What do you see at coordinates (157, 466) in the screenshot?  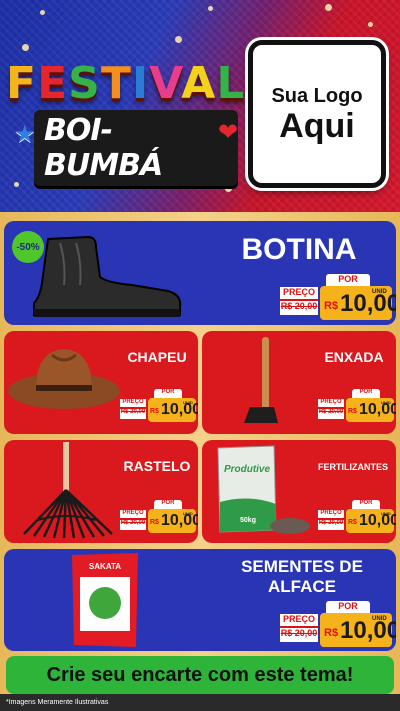 I see `product-name: RASTELO` at bounding box center [157, 466].